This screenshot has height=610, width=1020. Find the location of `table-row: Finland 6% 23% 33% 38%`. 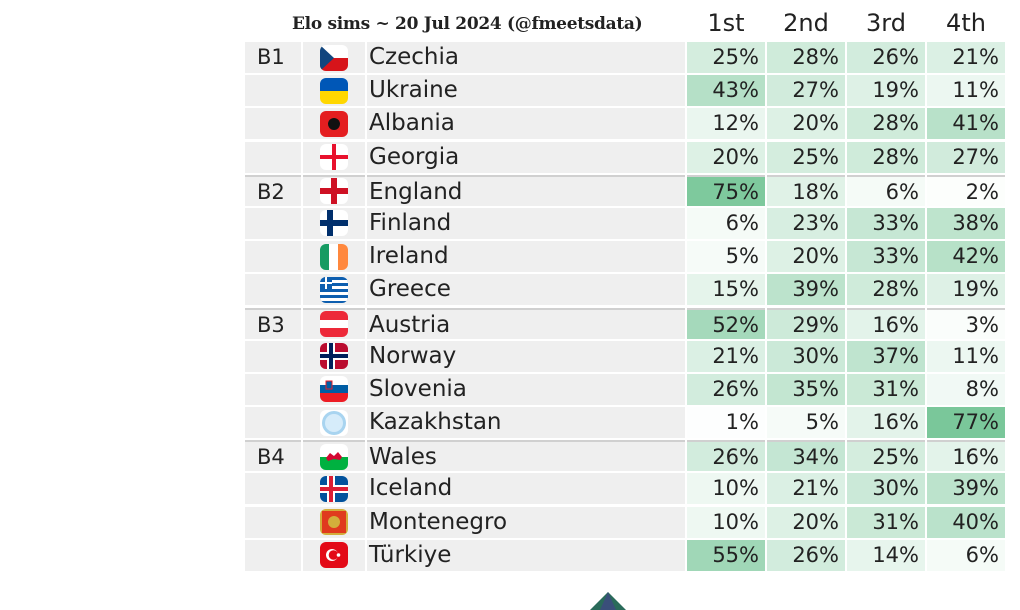

table-row: Finland 6% 23% 33% 38% is located at coordinates (626, 224).